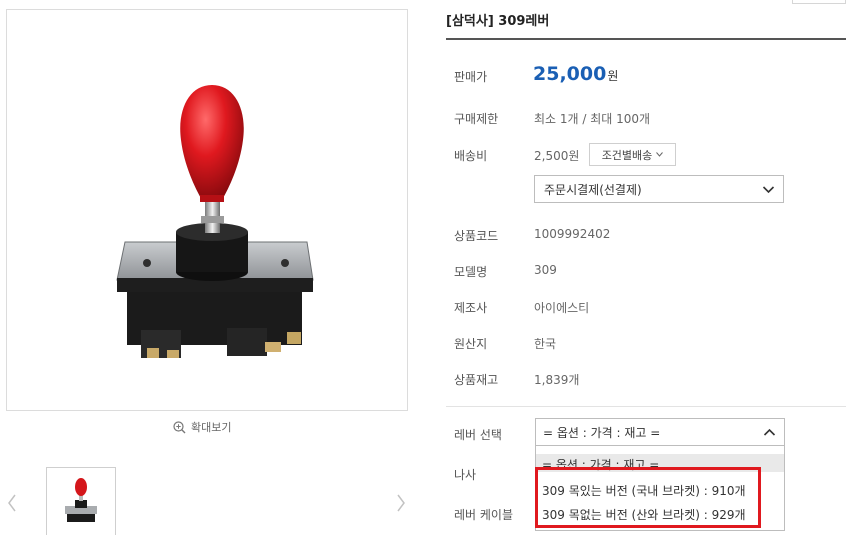 Image resolution: width=858 pixels, height=535 pixels. What do you see at coordinates (557, 156) in the screenshot?
I see `shipping-value: 2,500원` at bounding box center [557, 156].